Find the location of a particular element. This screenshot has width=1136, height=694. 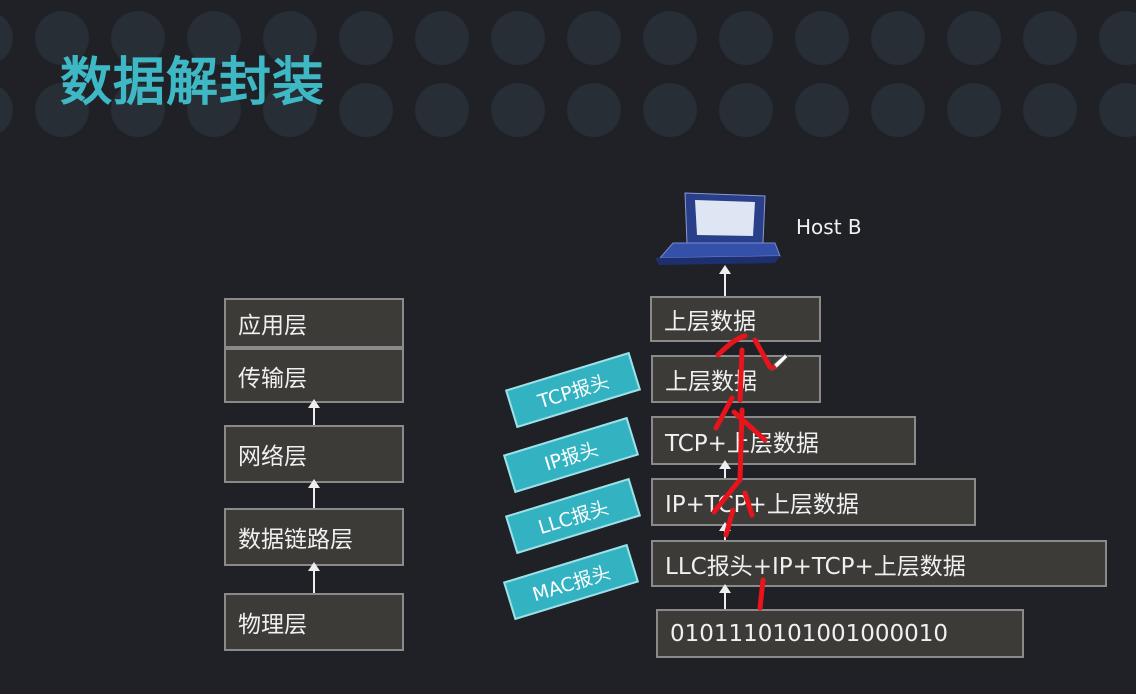

osi-layer-network: 网络层 is located at coordinates (314, 454).